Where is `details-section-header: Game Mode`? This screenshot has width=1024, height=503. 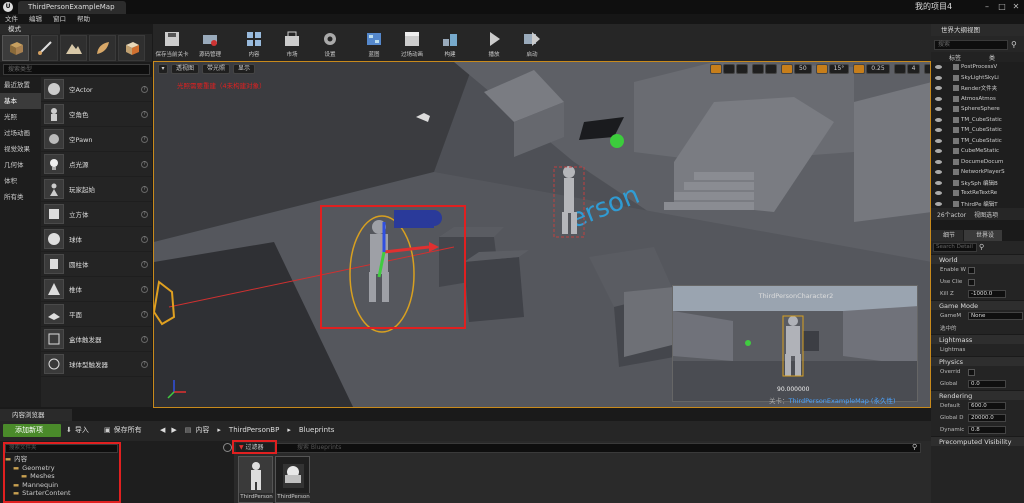 details-section-header: Game Mode is located at coordinates (977, 305).